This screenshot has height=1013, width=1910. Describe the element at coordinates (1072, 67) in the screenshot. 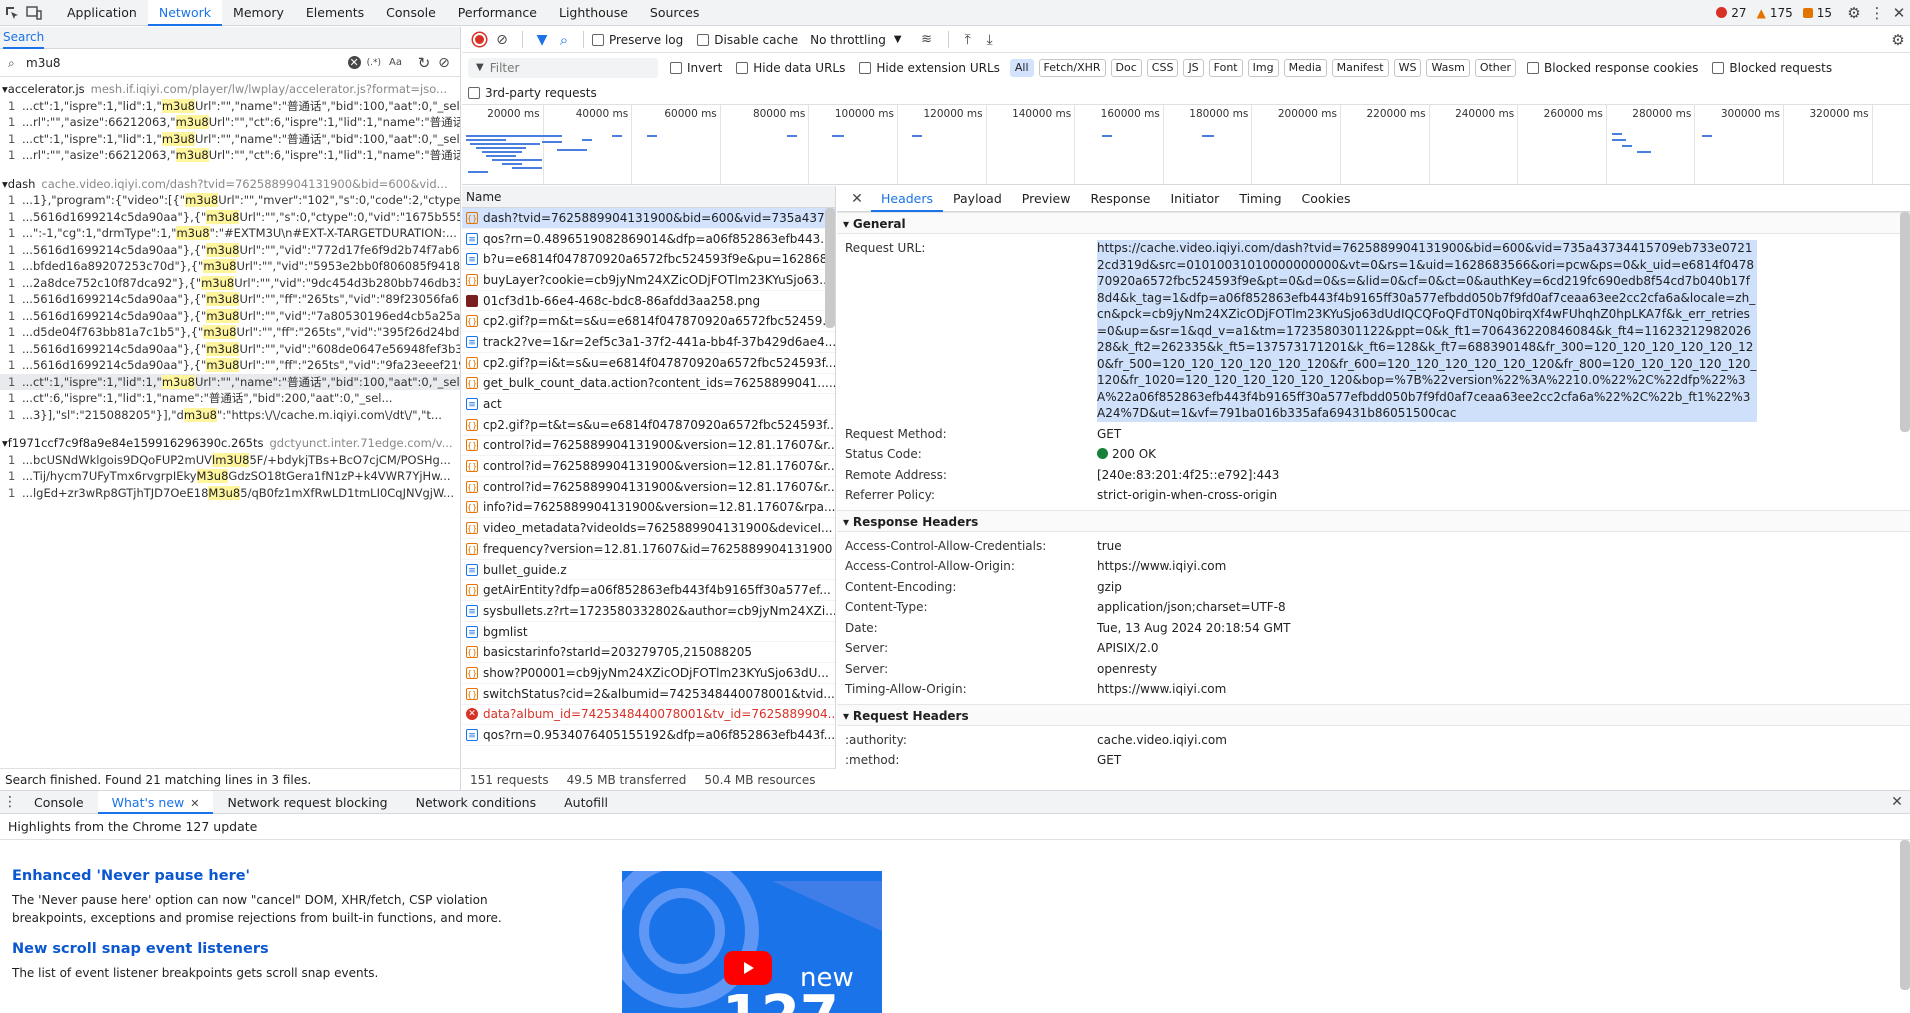

I see `type-filter-fetchxhr: Fetch/XHR` at that location.